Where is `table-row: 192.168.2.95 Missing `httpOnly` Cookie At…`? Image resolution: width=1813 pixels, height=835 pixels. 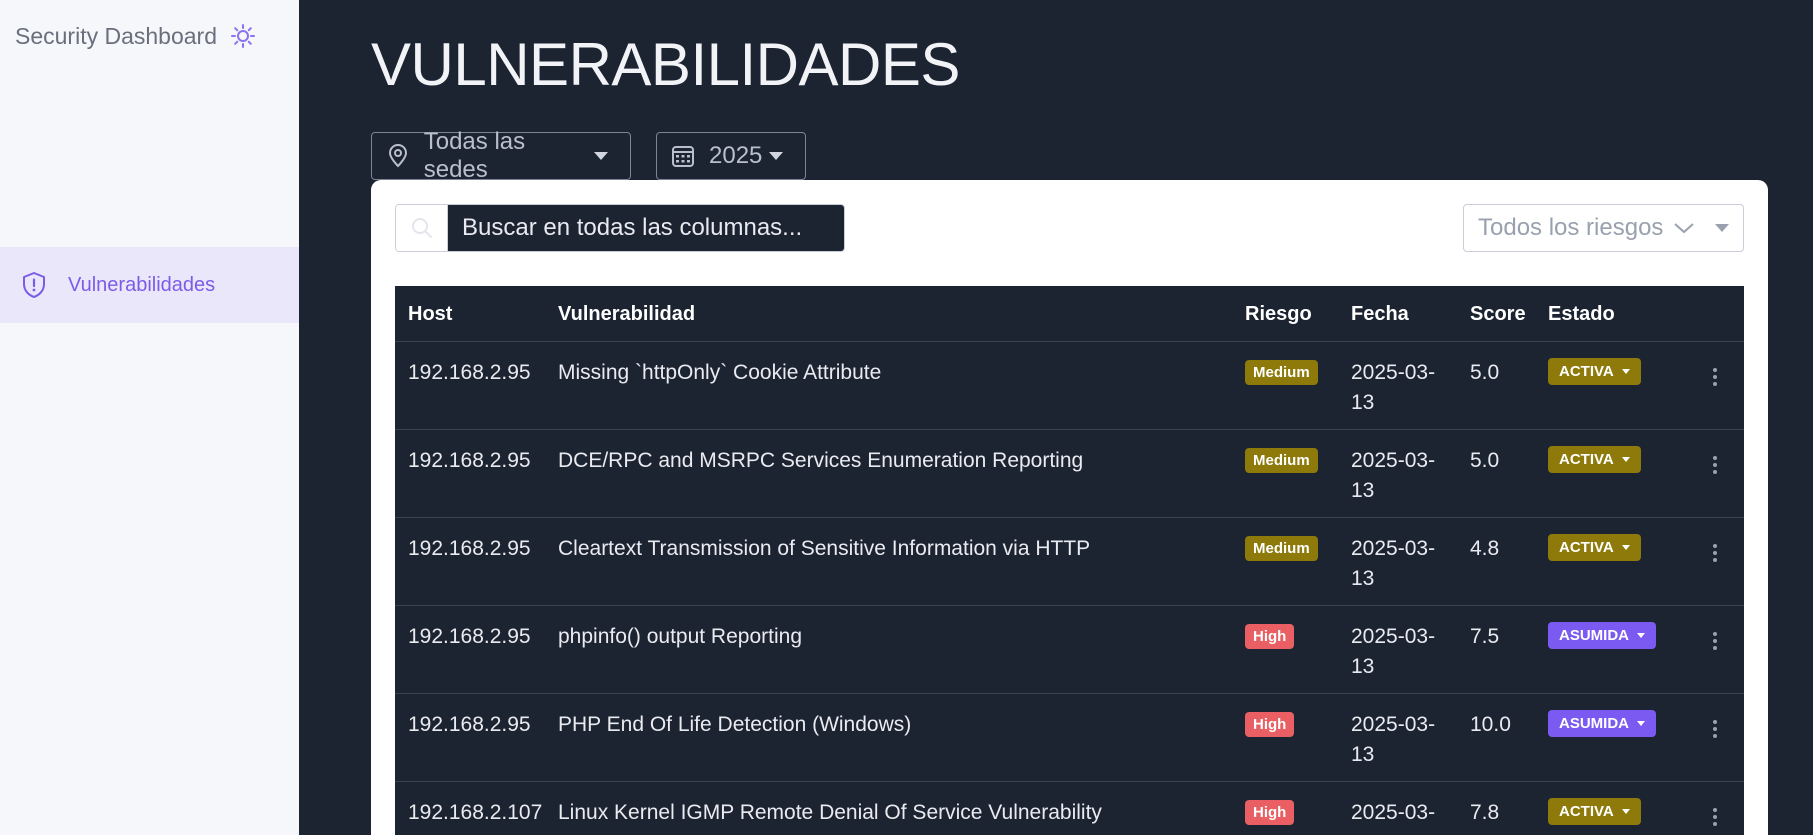 table-row: 192.168.2.95 Missing `httpOnly` Cookie At… is located at coordinates (1069, 386).